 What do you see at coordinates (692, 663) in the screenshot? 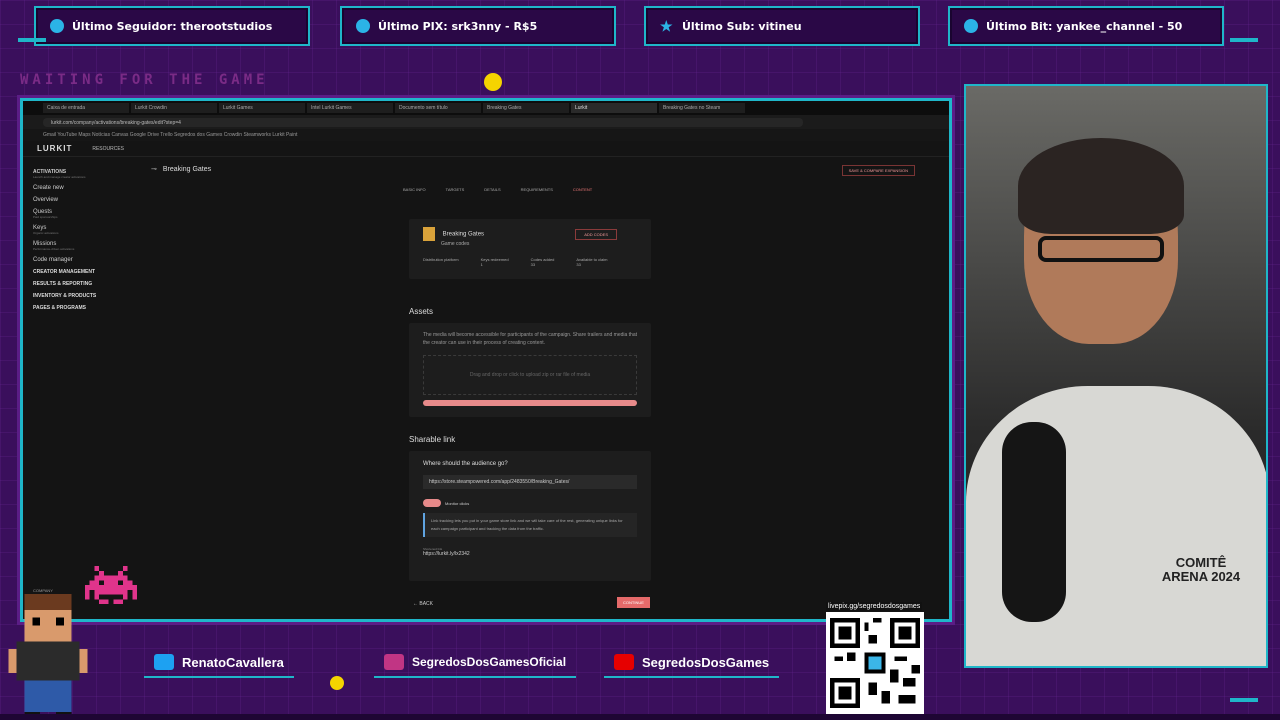
I see `youtube-handle: SegredosDosGames` at bounding box center [692, 663].